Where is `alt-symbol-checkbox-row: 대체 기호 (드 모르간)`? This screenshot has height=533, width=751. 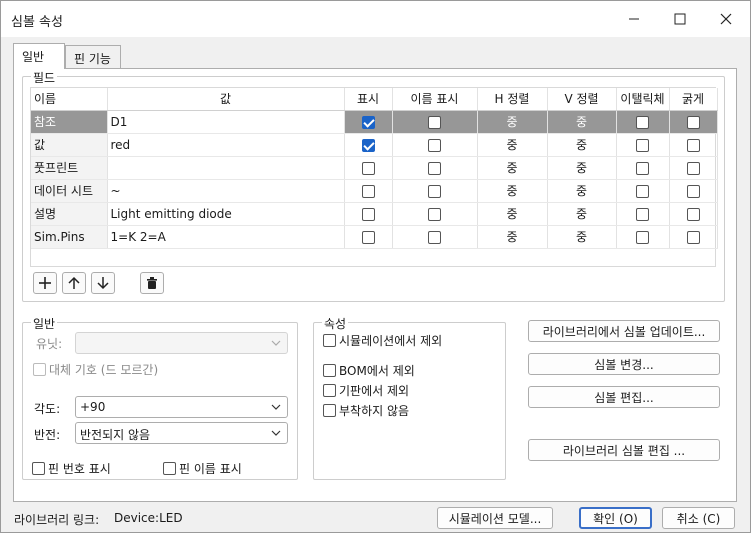 alt-symbol-checkbox-row: 대체 기호 (드 모르간) is located at coordinates (95, 369).